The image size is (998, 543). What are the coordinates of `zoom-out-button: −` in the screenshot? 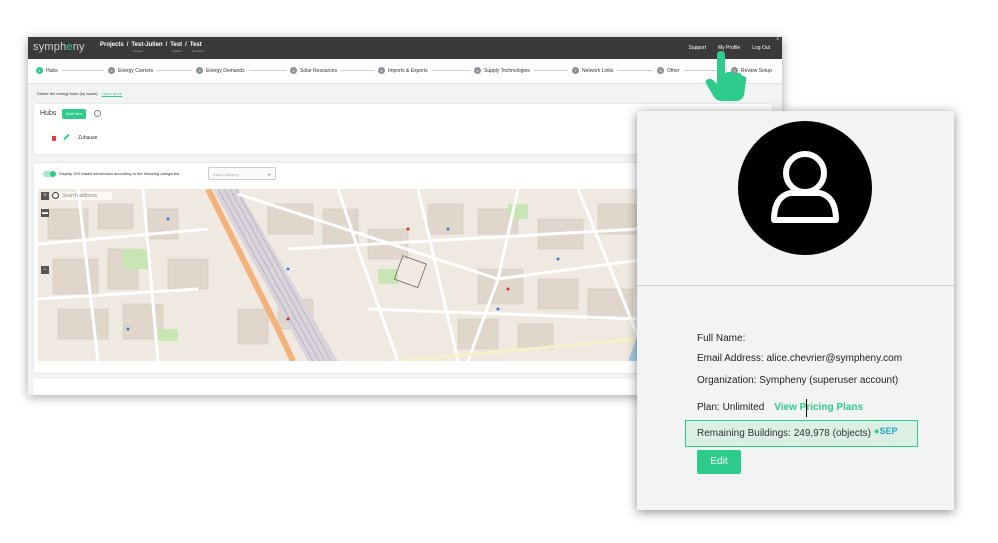 It's located at (45, 270).